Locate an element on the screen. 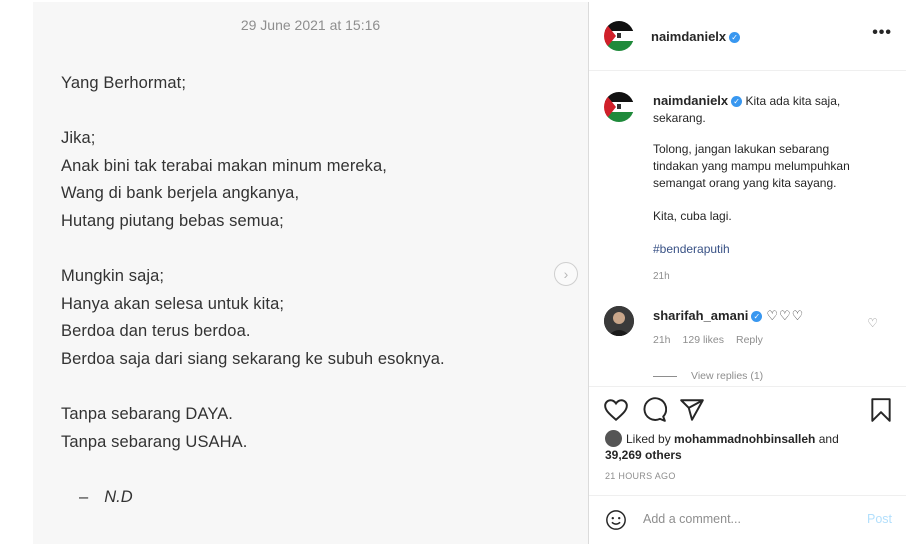 This screenshot has height=548, width=906. comment-time: 21h is located at coordinates (662, 340).